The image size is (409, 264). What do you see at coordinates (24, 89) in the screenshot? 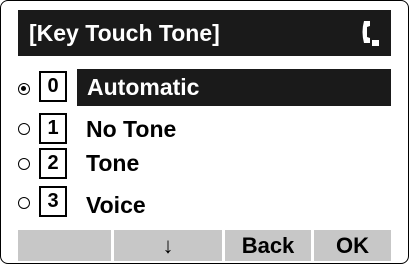
I see `radio-selected-icon` at bounding box center [24, 89].